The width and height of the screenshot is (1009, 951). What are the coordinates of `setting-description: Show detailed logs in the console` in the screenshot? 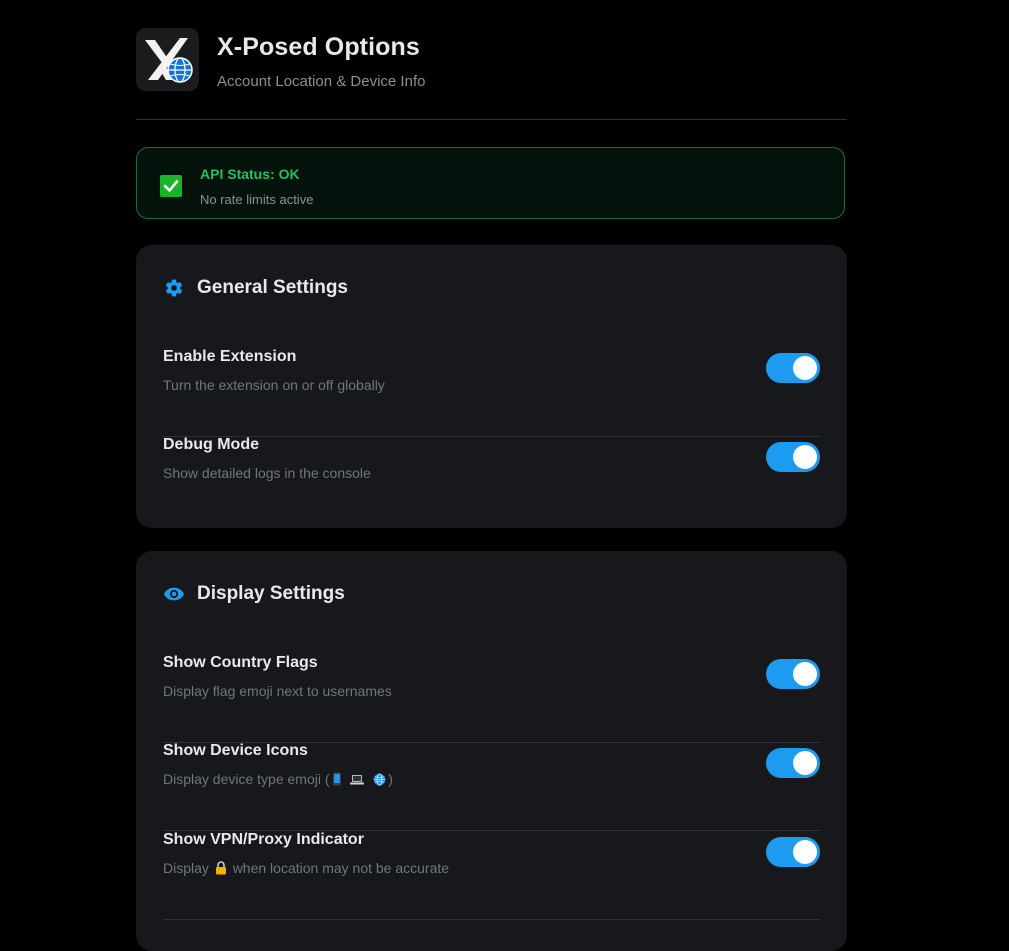 It's located at (267, 473).